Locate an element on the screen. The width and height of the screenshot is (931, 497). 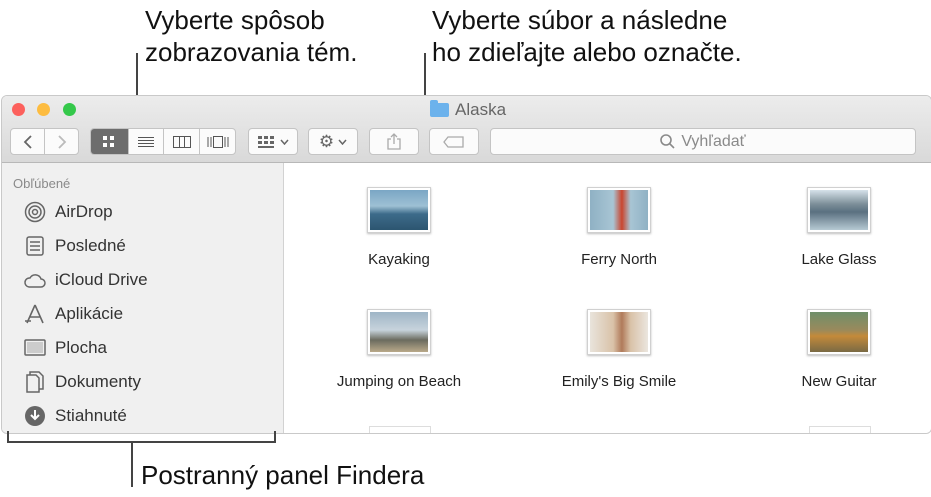
grid-icon is located at coordinates (109, 141).